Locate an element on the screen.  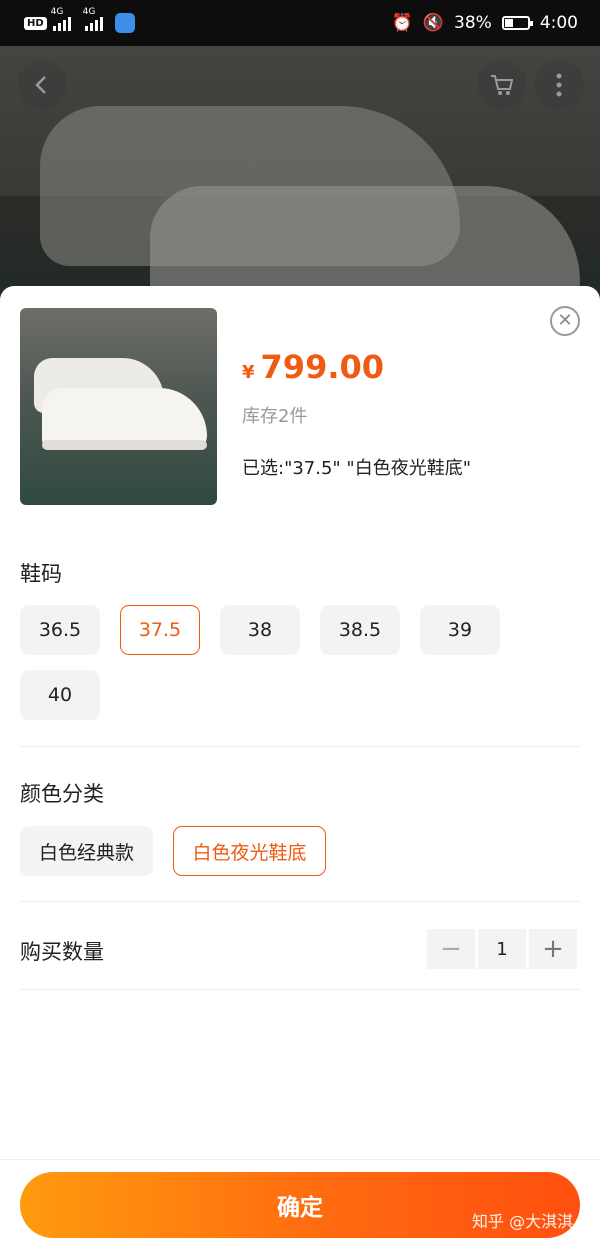
status-bar: HD 4G 4G ⏰ 🔇 38% 4:00 is located at coordinates (300, 23).